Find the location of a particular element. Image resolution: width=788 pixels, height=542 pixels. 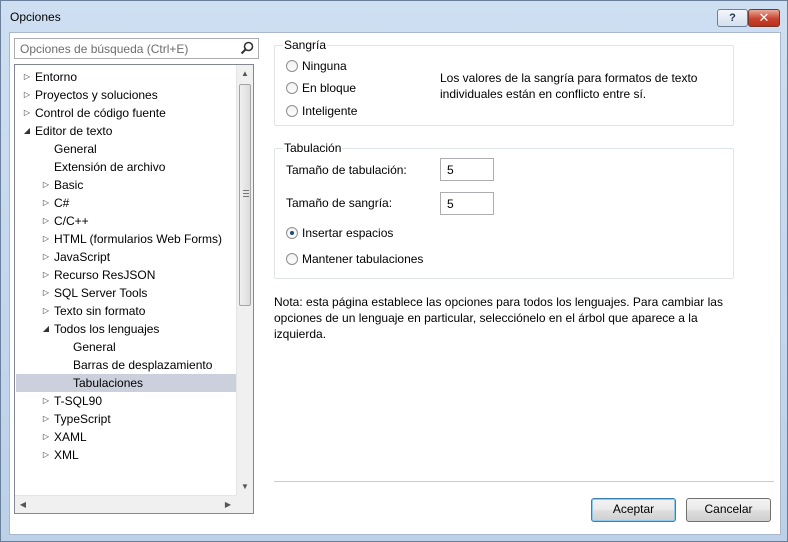

scroll-up-icon: ▲ is located at coordinates (245, 73).